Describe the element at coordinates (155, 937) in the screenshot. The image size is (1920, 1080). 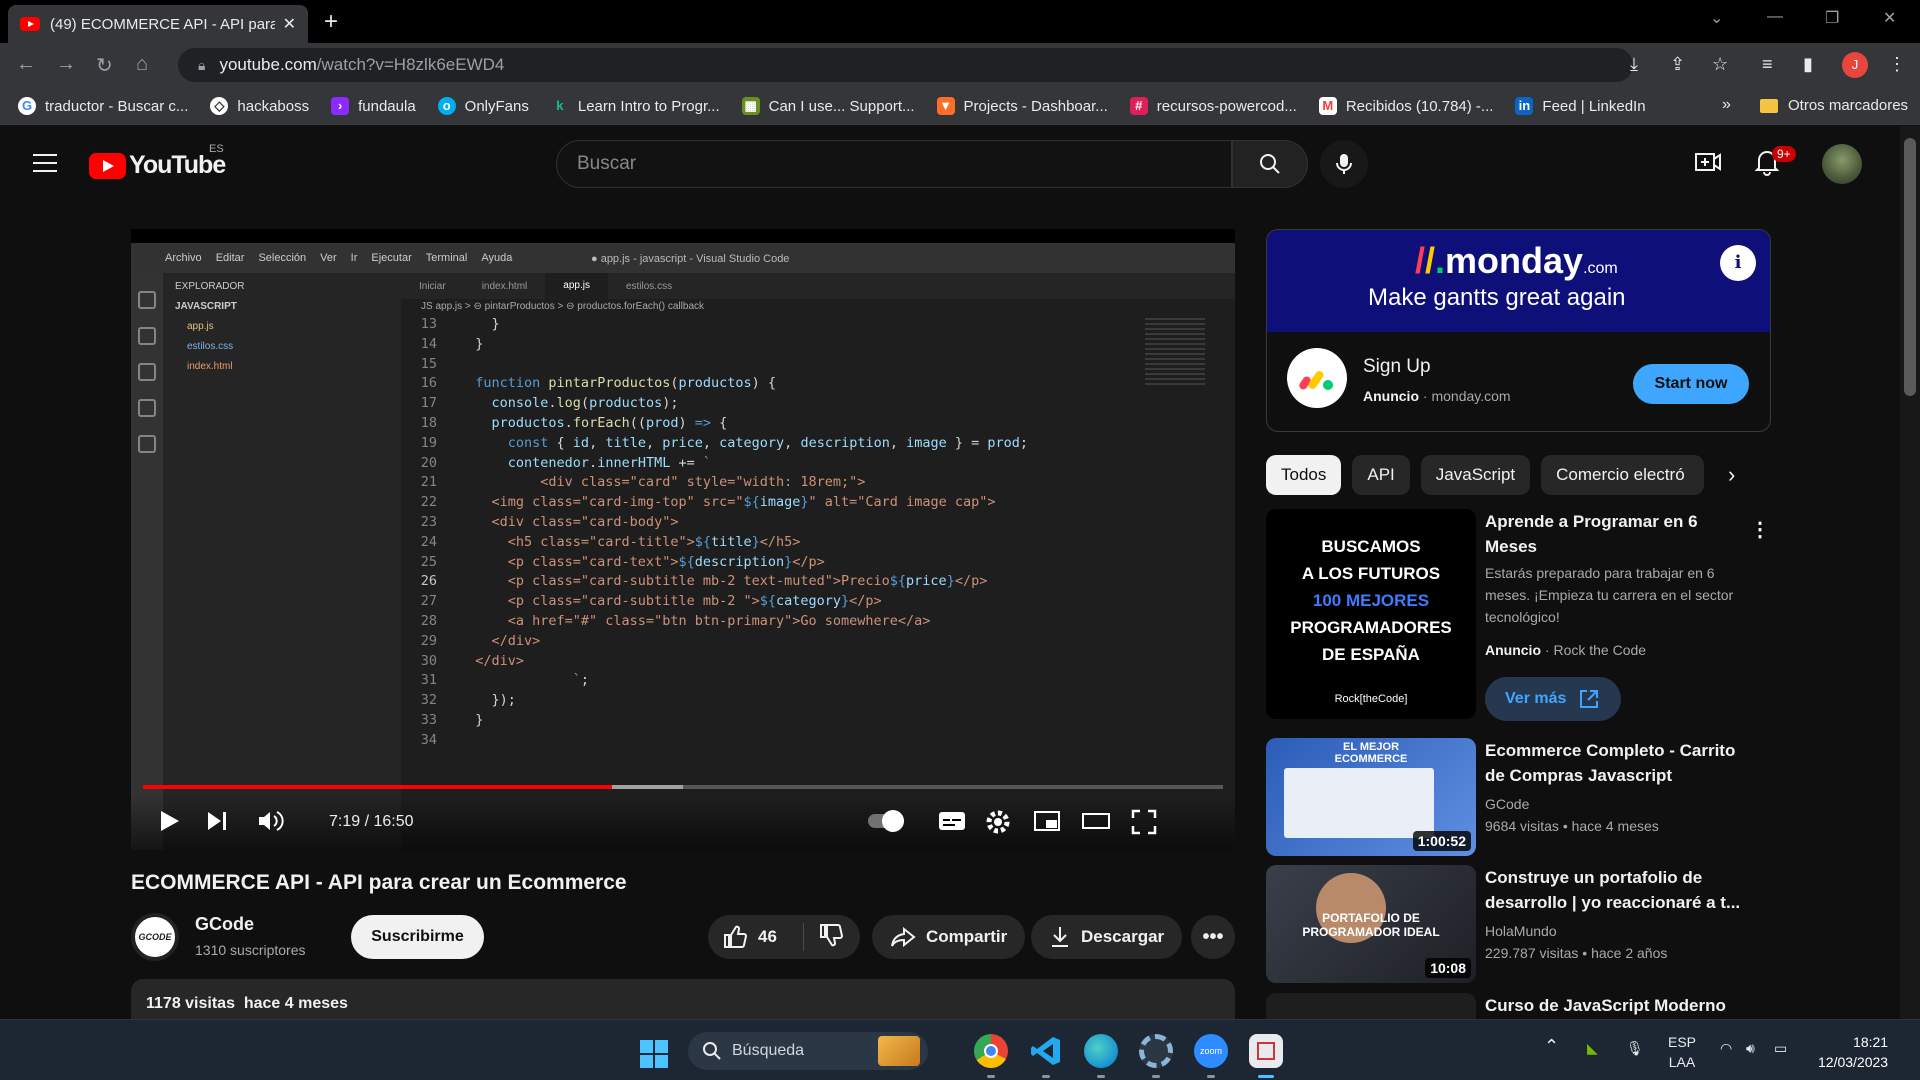
I see `channel-avatar: GCODE` at that location.